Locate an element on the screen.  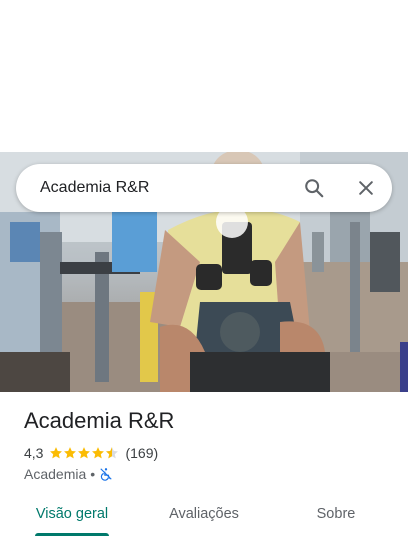
place-tabs: Visão geral Avaliações Sobre is located at coordinates (204, 518).